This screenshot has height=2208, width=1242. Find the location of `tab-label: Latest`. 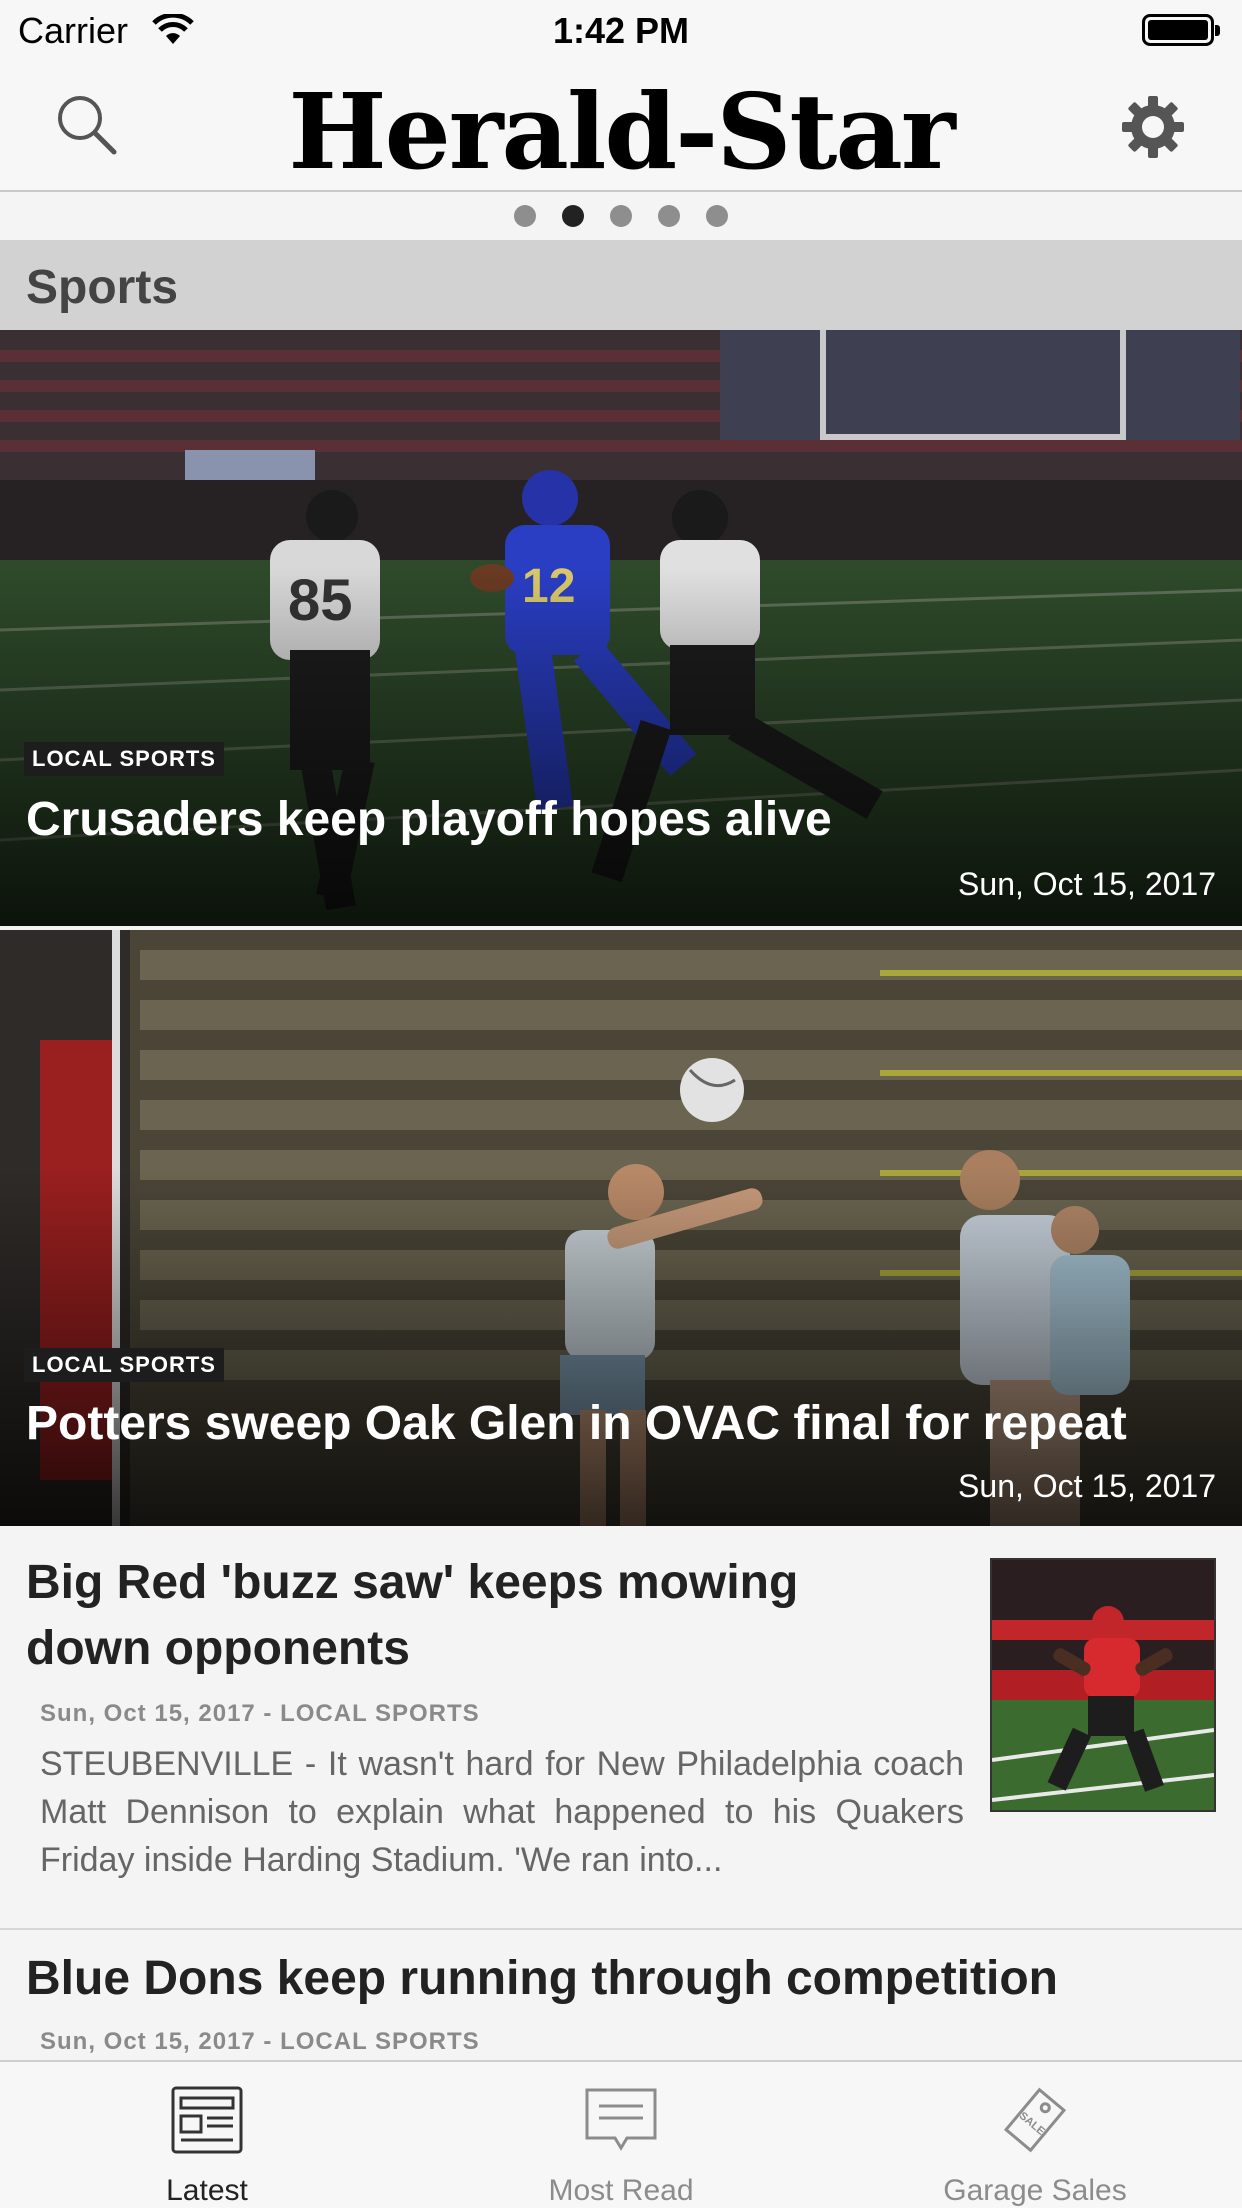

tab-label: Latest is located at coordinates (207, 2190).